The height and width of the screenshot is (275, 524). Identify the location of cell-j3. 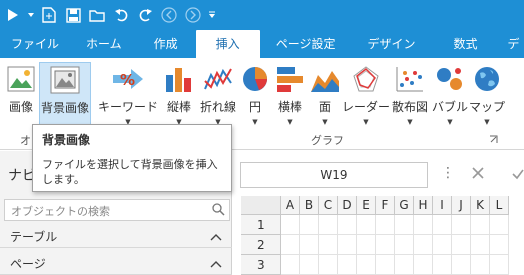
(461, 265).